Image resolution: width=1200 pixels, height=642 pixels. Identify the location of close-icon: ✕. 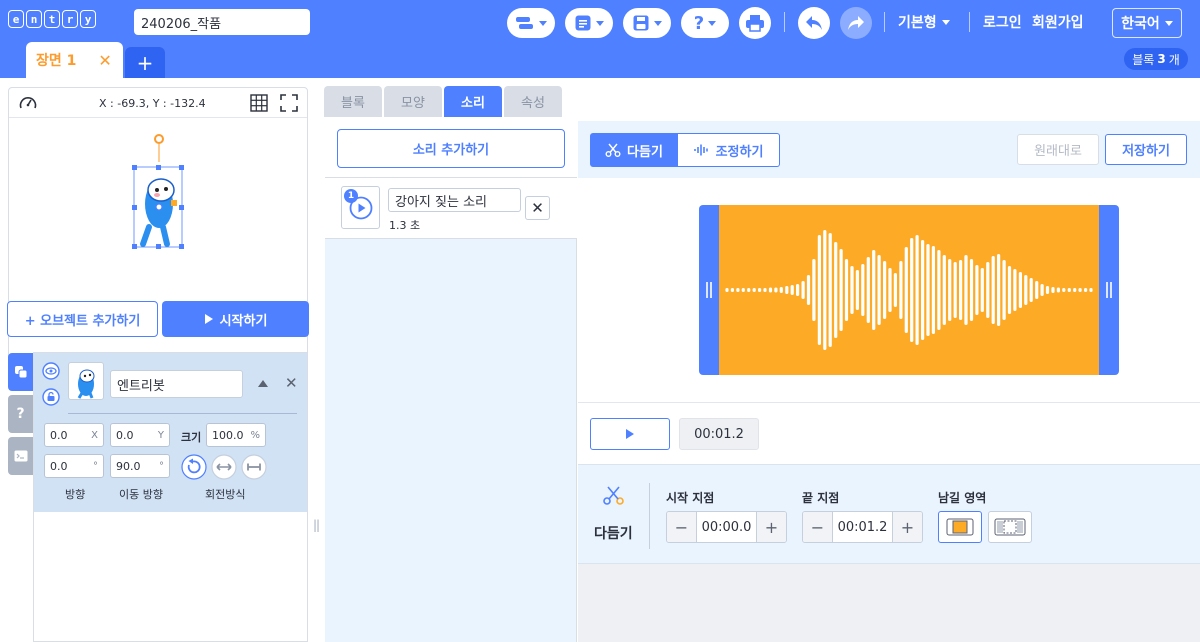
(104, 60).